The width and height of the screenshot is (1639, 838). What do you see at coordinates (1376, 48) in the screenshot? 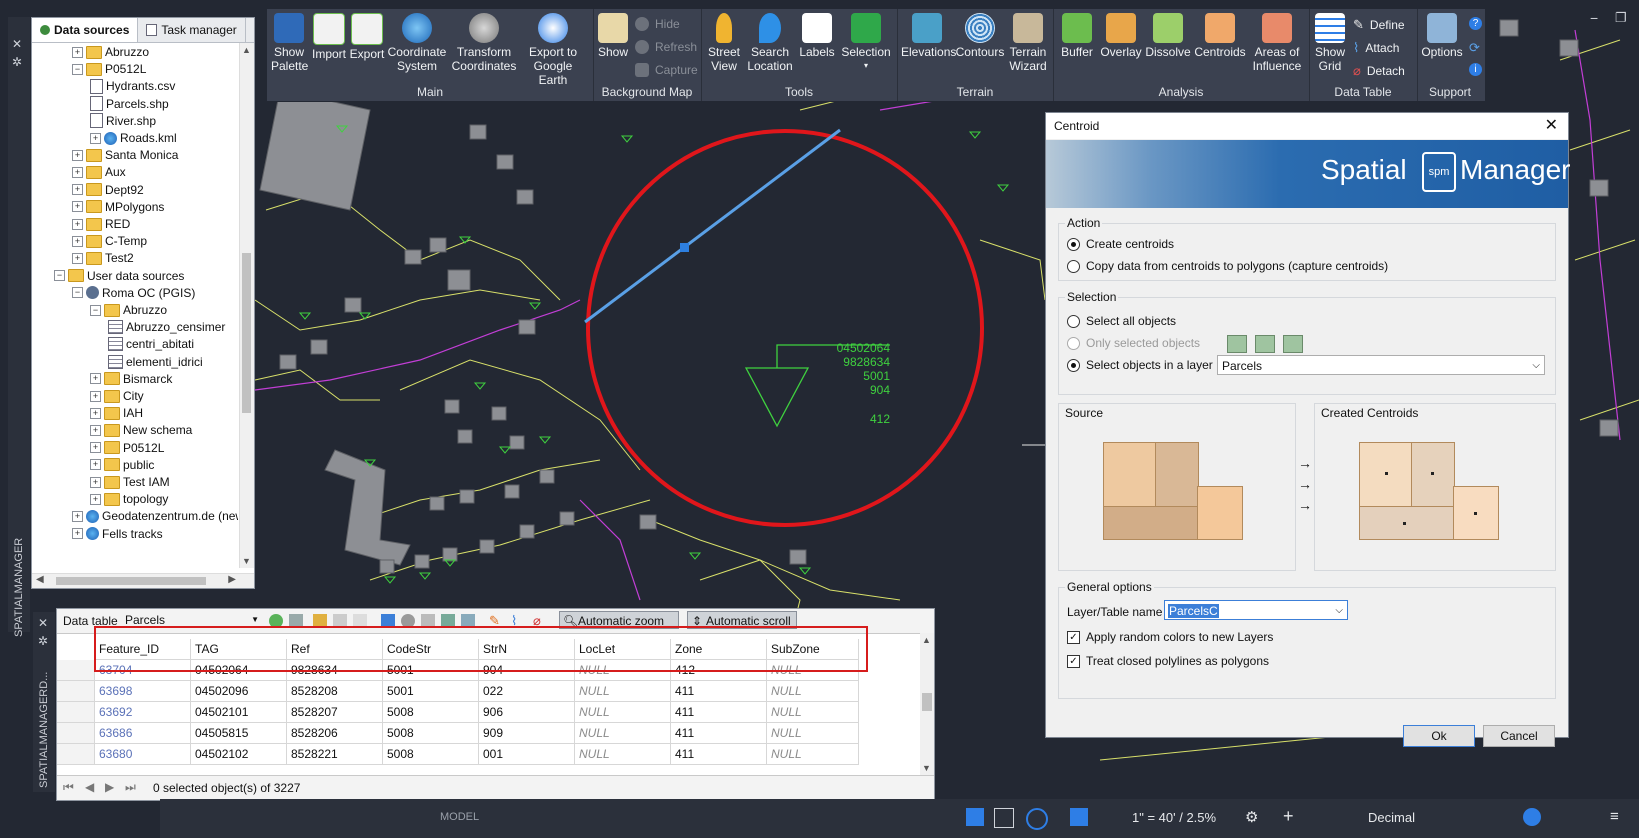
I see `attach-button: ⌇ Attach` at bounding box center [1376, 48].